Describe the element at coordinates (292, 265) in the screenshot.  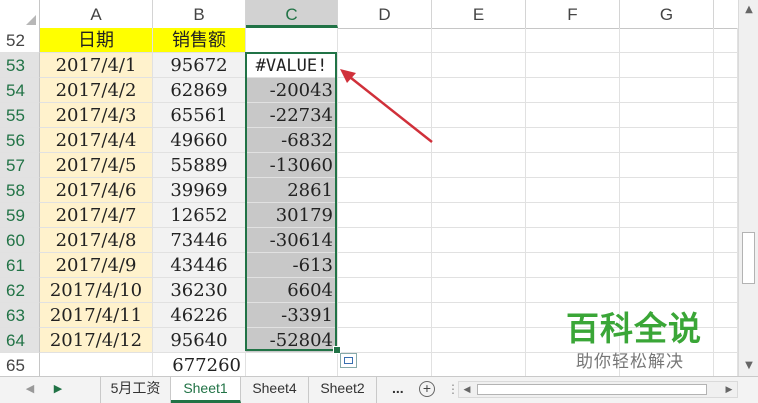
I see `difference-cell: -613` at that location.